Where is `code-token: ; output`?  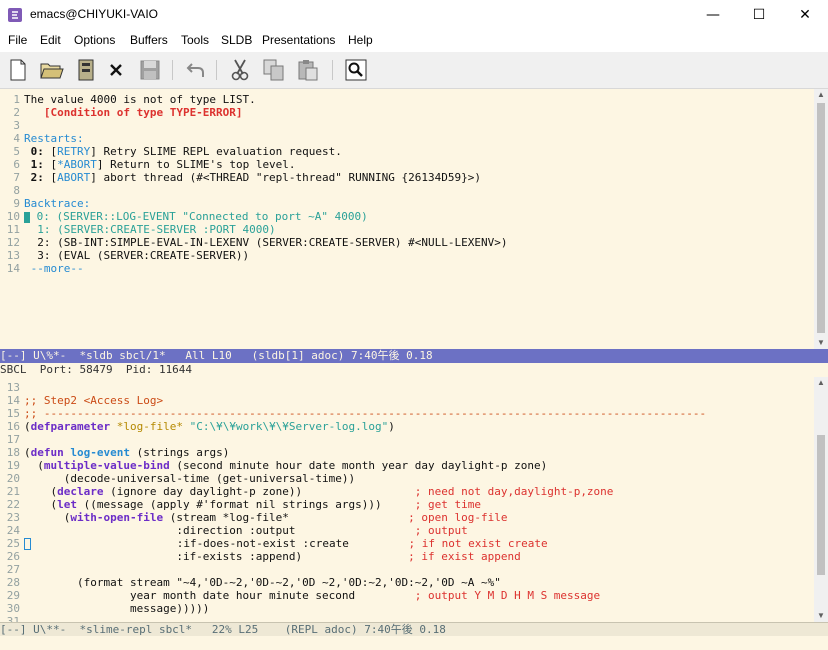 code-token: ; output is located at coordinates (441, 530).